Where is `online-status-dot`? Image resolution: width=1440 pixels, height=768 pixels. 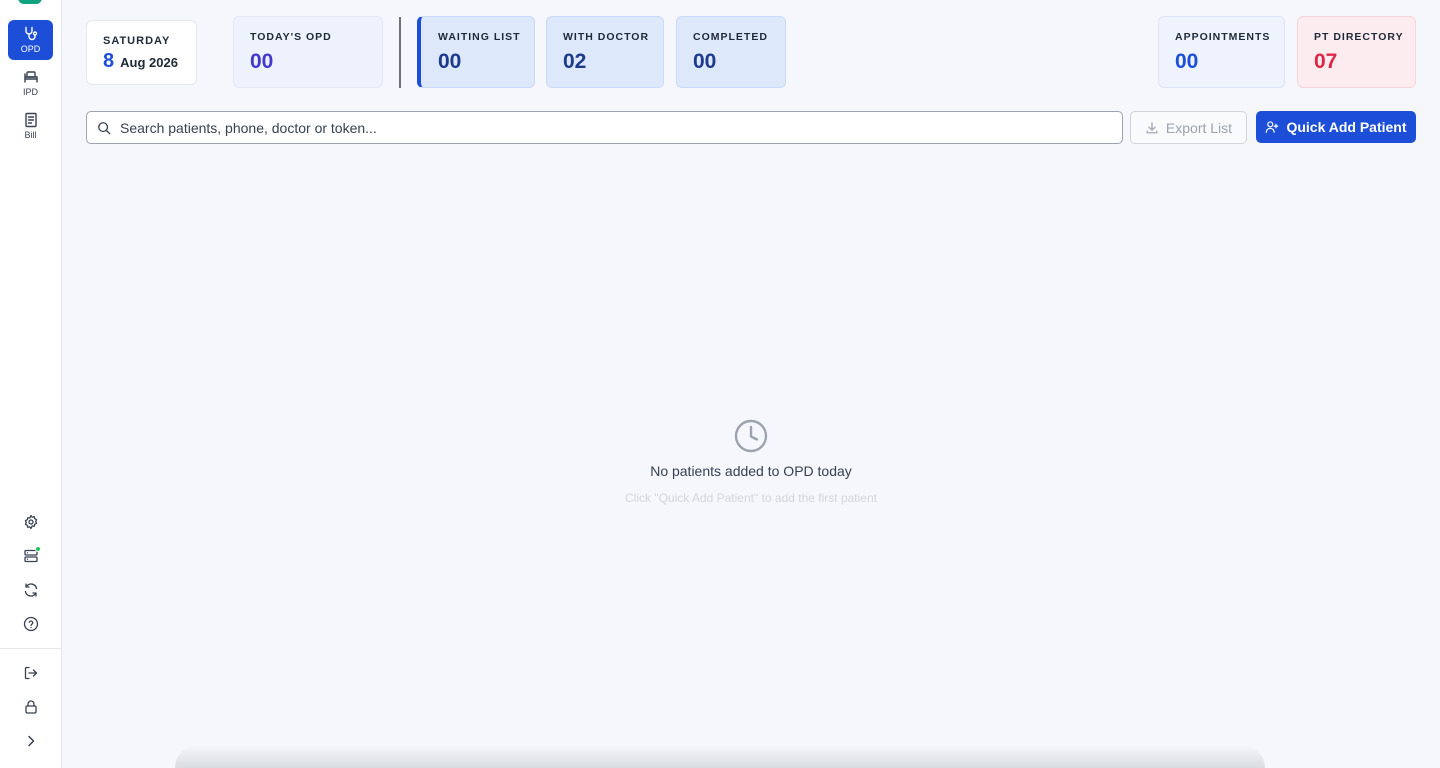
online-status-dot is located at coordinates (38, 549).